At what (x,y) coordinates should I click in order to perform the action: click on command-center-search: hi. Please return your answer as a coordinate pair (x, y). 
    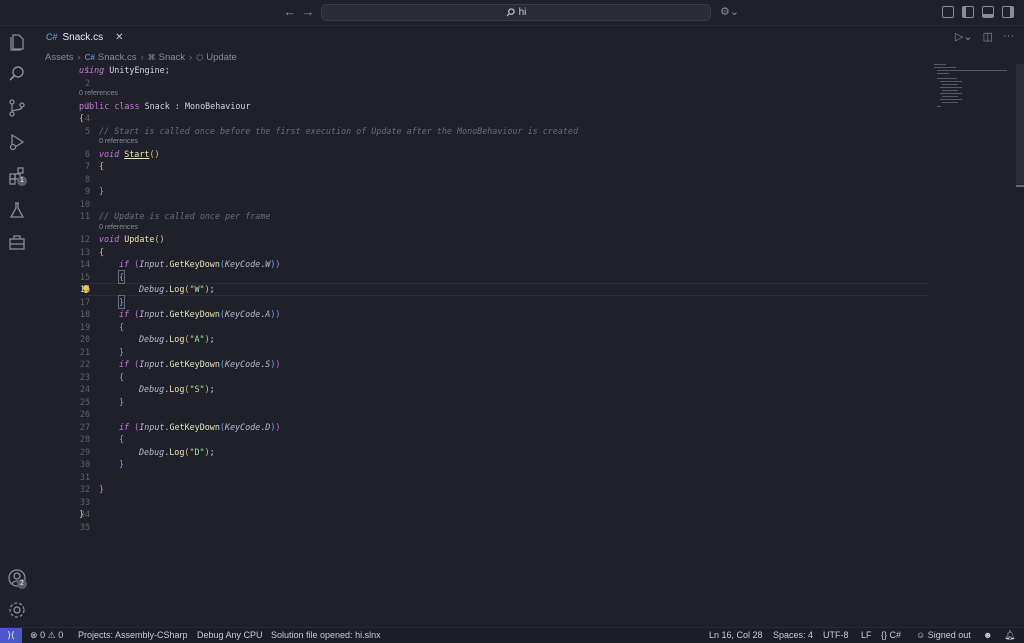
    Looking at the image, I should click on (516, 12).